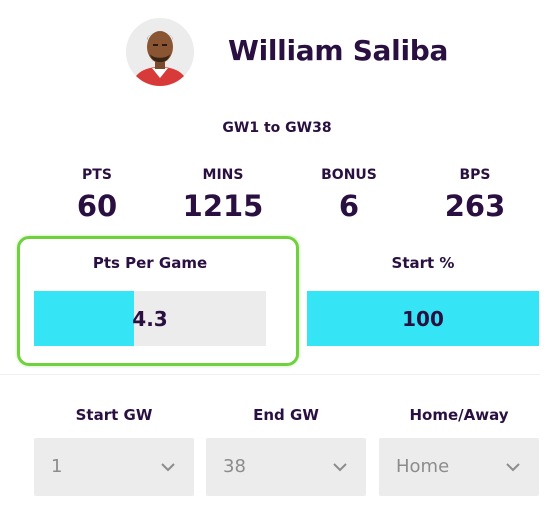 Image resolution: width=554 pixels, height=506 pixels. What do you see at coordinates (459, 415) in the screenshot?
I see `home-away-label: Home/Away` at bounding box center [459, 415].